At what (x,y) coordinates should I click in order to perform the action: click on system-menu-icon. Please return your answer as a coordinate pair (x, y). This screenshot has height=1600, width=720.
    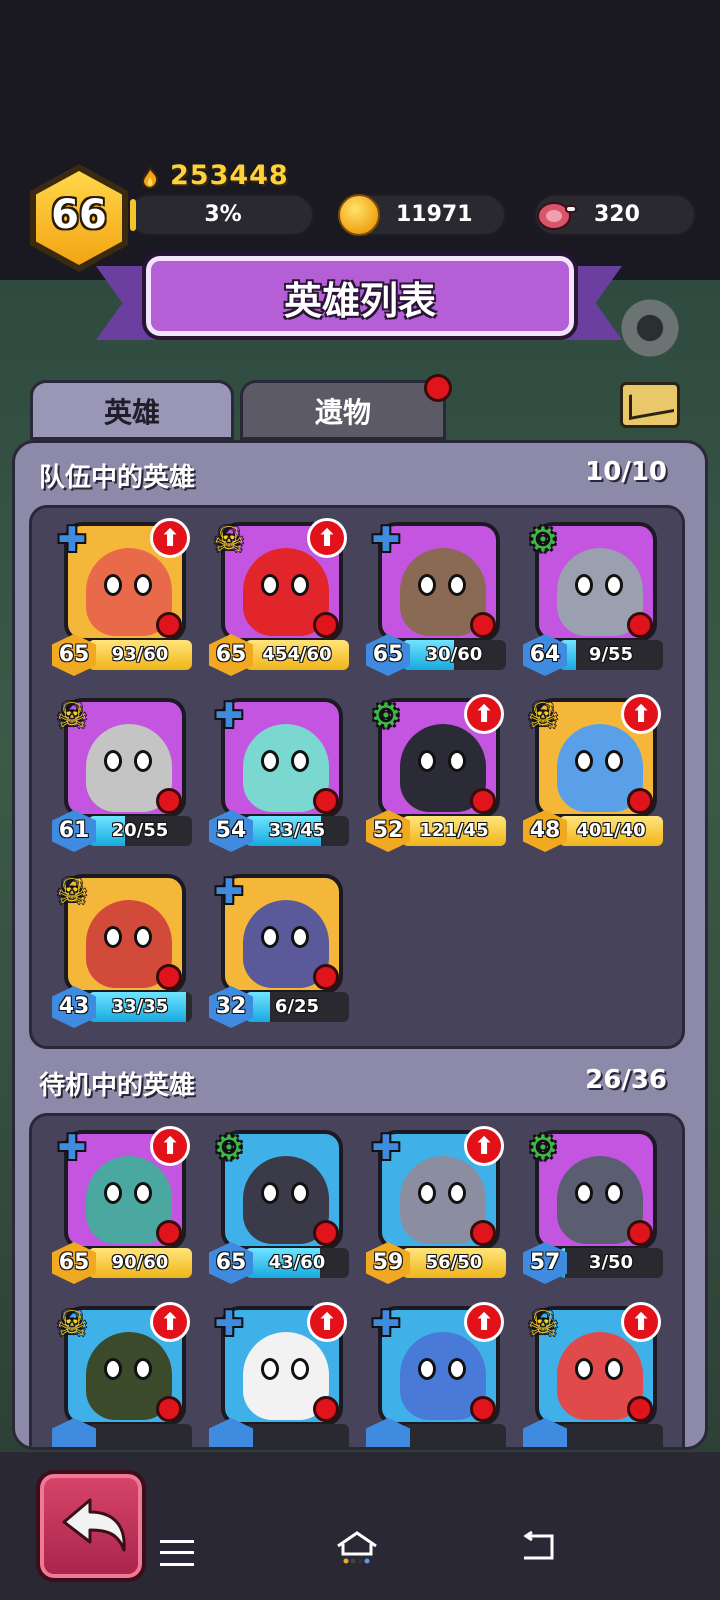
    Looking at the image, I should click on (177, 1553).